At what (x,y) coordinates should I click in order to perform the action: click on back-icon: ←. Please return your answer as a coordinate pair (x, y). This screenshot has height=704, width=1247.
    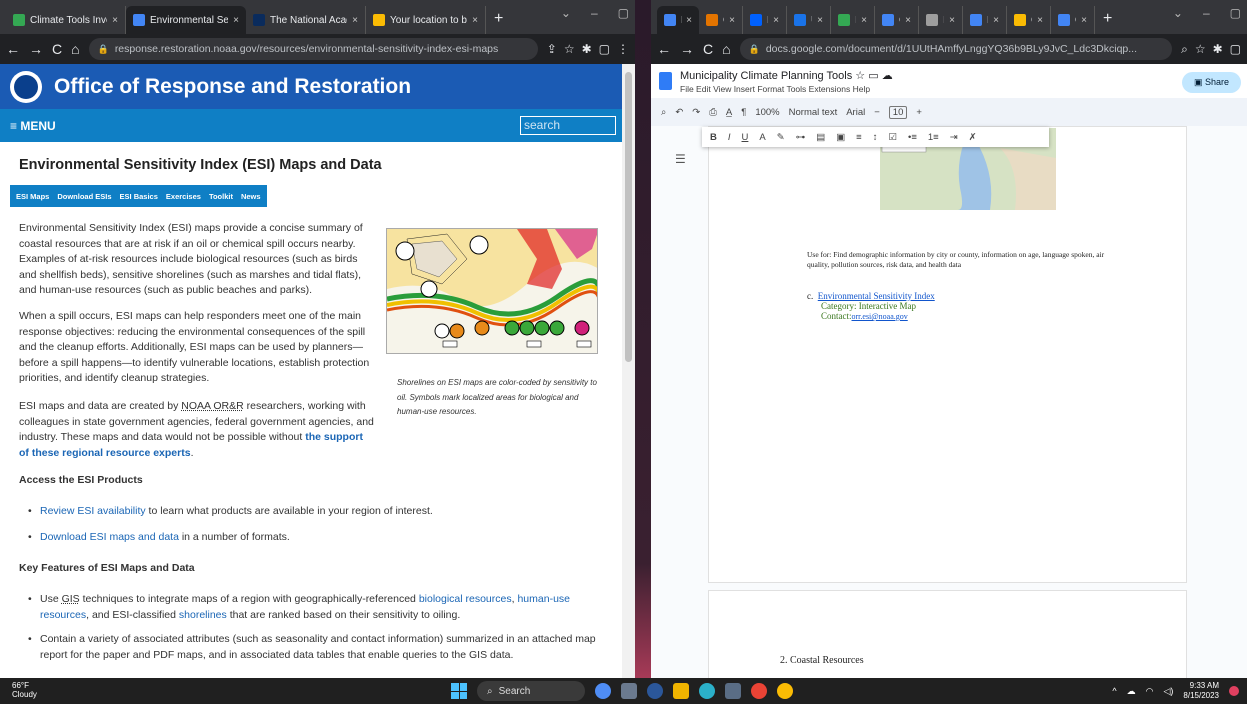
    Looking at the image, I should click on (664, 49).